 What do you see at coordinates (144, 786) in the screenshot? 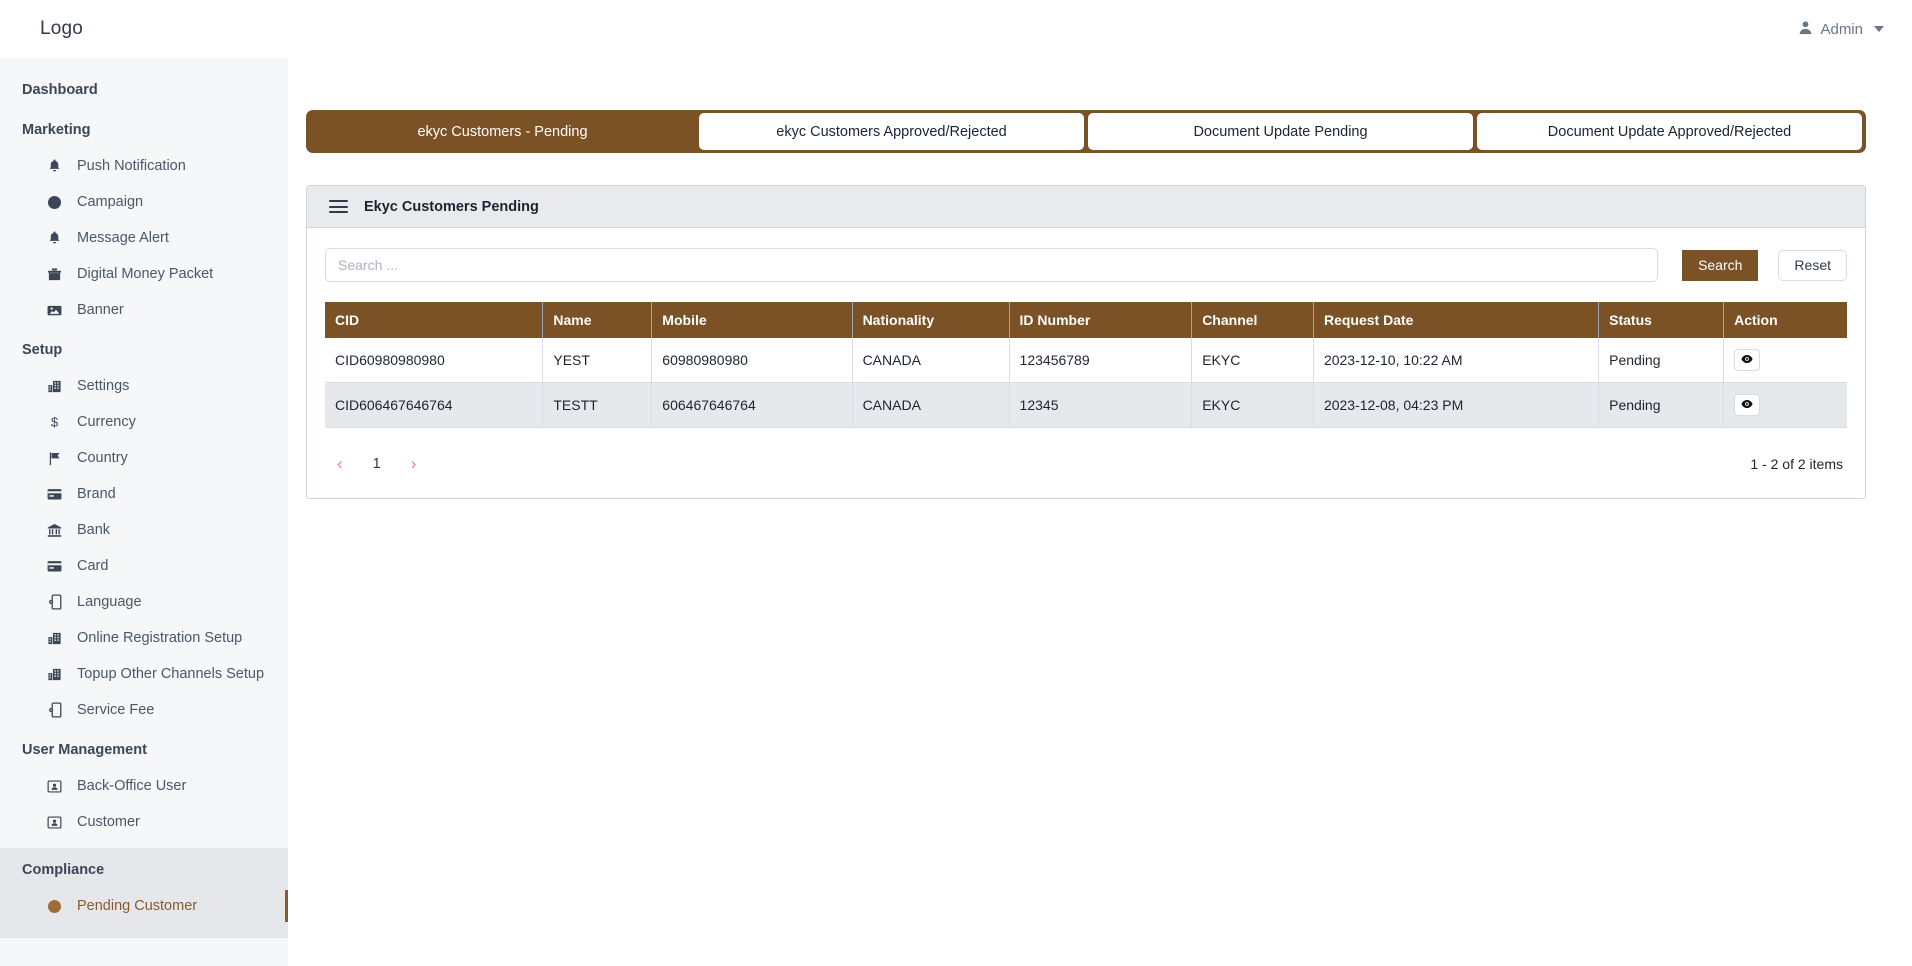
I see `sidebar-item-back-office-user: Back-Office User` at bounding box center [144, 786].